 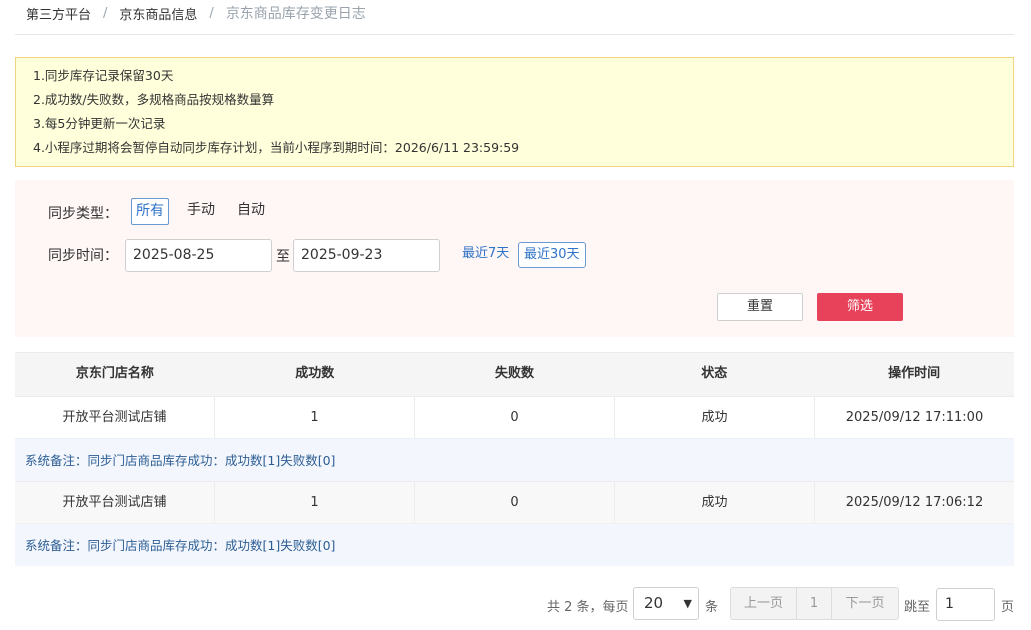 What do you see at coordinates (295, 14) in the screenshot?
I see `page-title: 京东商品库存变更日志` at bounding box center [295, 14].